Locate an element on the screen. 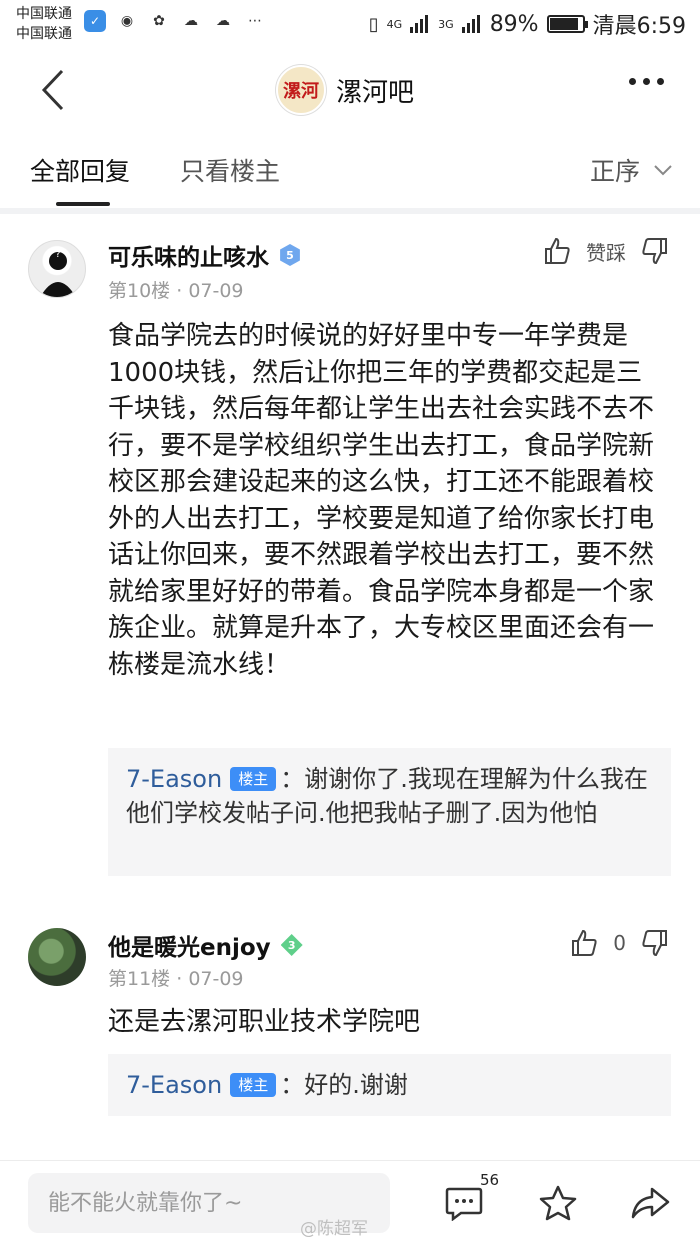 This screenshot has height=1244, width=700. cloud-icon: ☁ is located at coordinates (223, 21).